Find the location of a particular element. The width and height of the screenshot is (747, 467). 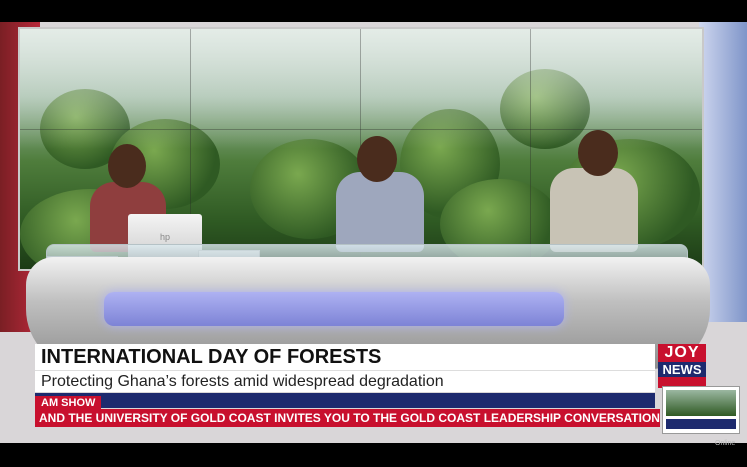

logo-line1: JOY is located at coordinates (682, 352).